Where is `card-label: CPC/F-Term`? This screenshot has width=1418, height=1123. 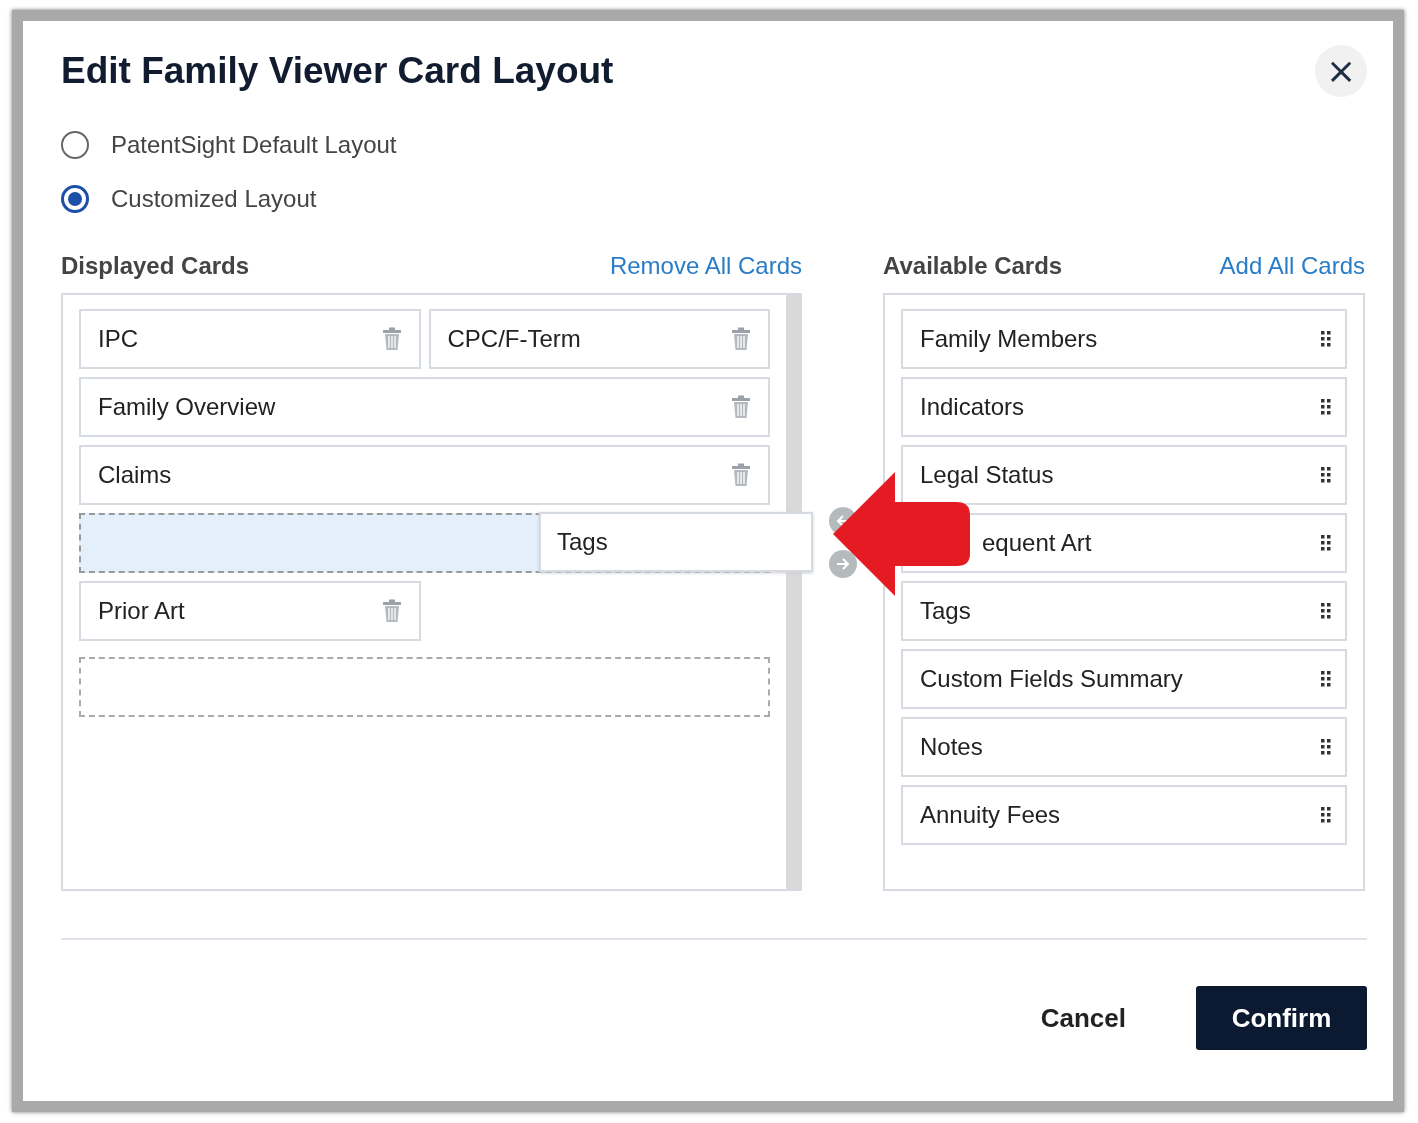
card-label: CPC/F-Term is located at coordinates (514, 339).